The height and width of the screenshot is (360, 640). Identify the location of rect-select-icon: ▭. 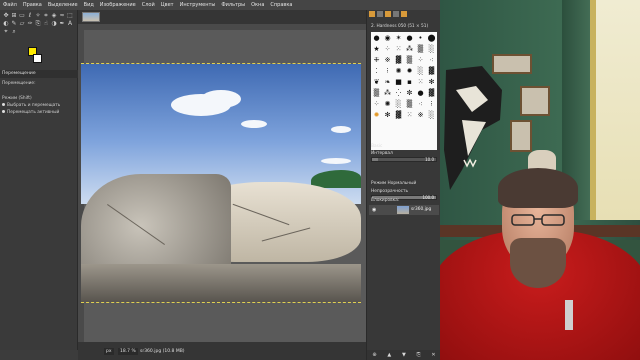
(22, 16).